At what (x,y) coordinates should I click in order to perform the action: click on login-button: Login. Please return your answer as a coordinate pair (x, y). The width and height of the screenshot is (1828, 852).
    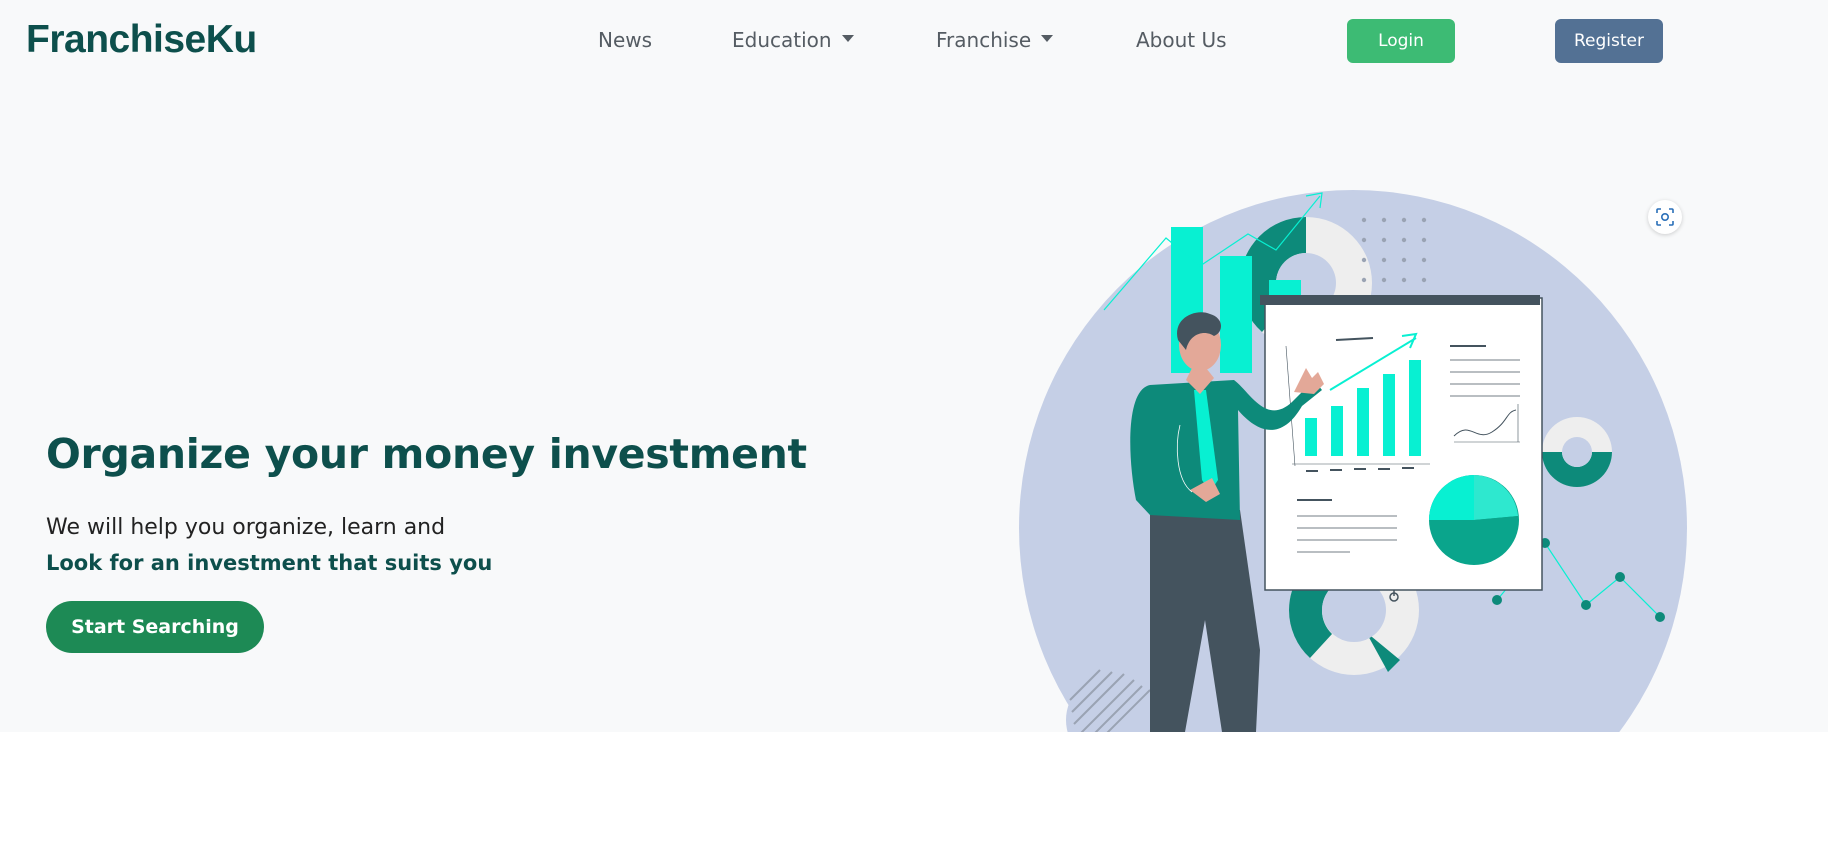
    Looking at the image, I should click on (1401, 41).